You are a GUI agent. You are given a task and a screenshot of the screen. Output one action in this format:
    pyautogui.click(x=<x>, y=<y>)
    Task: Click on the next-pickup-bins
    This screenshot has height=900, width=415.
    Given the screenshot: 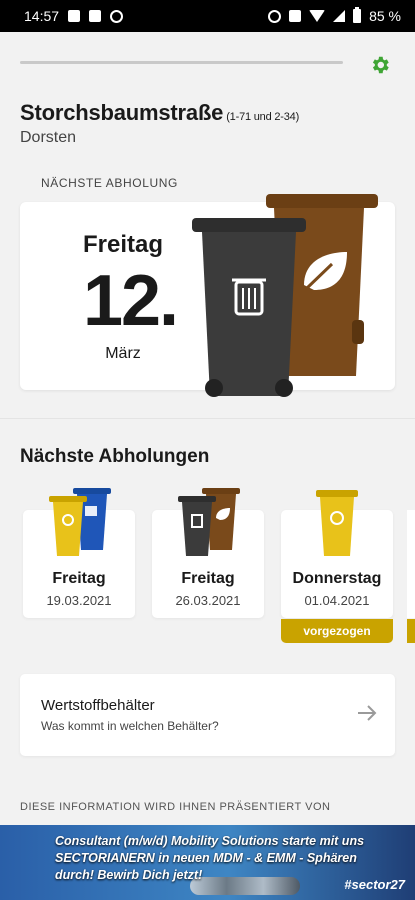 What is the action you would take?
    pyautogui.click(x=285, y=295)
    